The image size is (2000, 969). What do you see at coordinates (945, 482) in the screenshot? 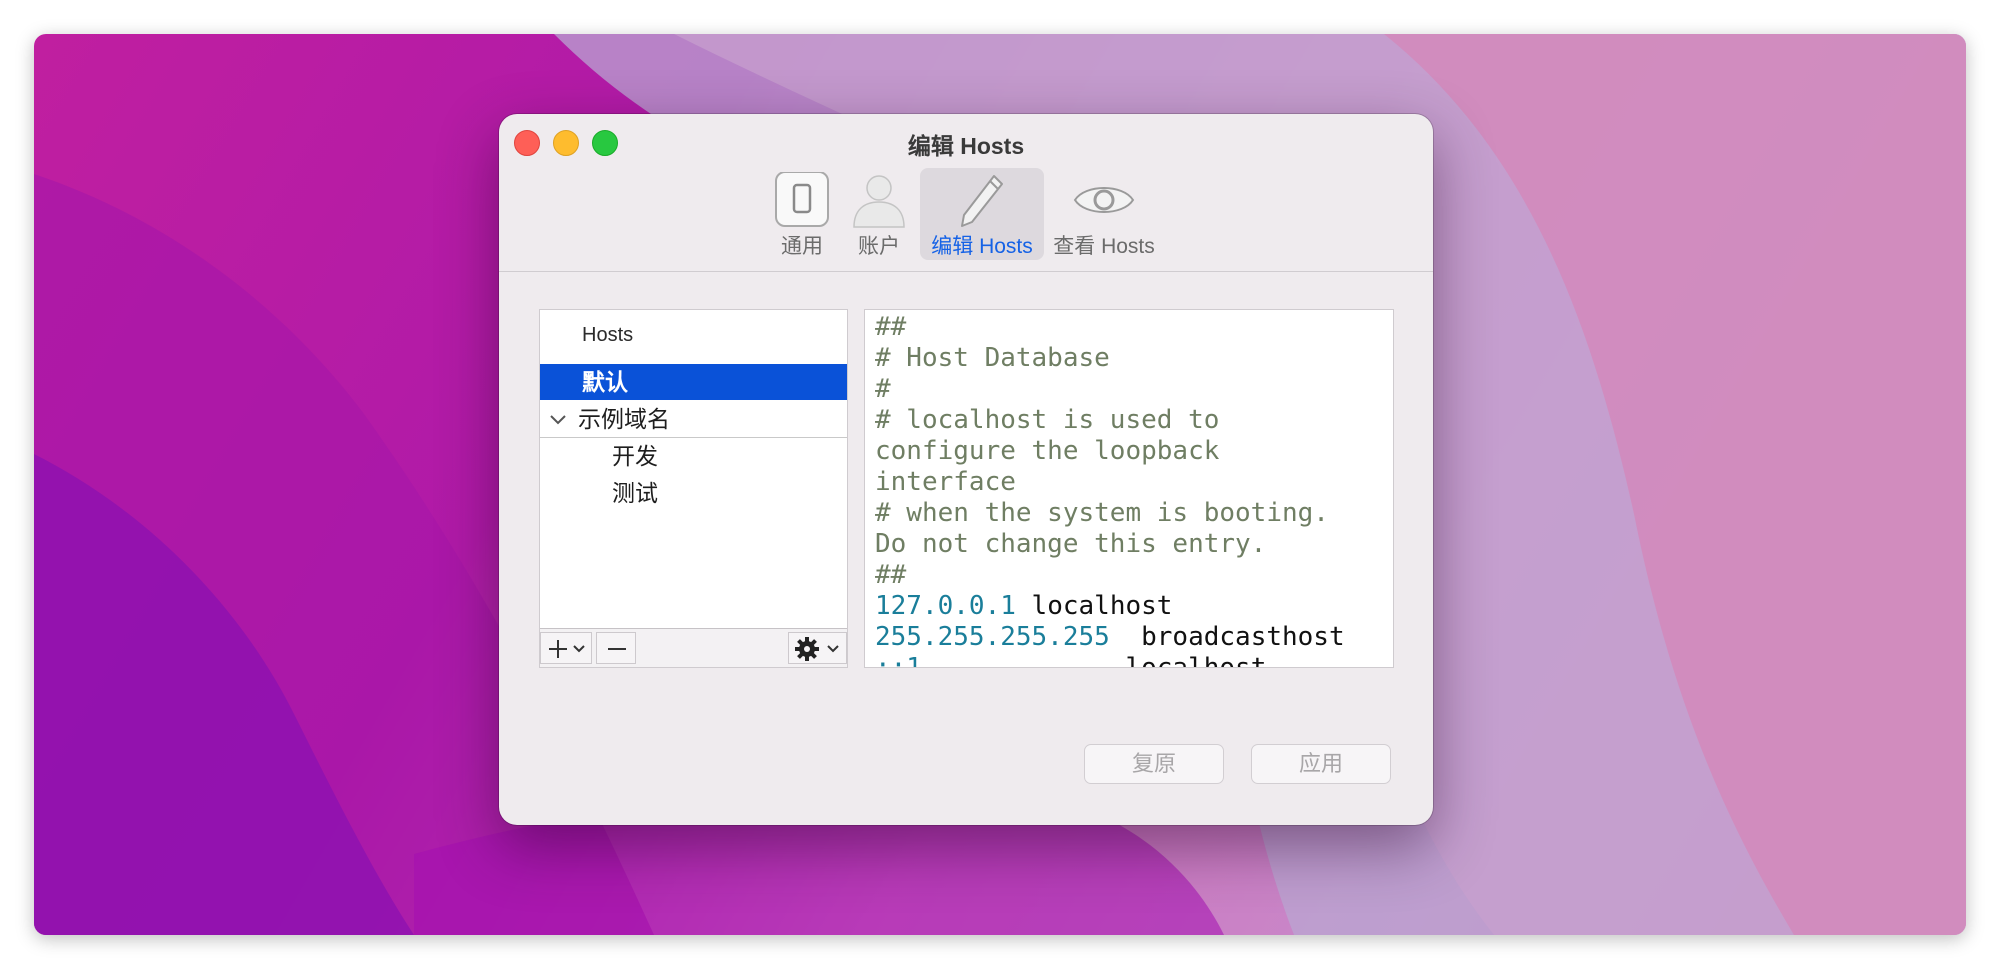
I see `comment-line: interface` at bounding box center [945, 482].